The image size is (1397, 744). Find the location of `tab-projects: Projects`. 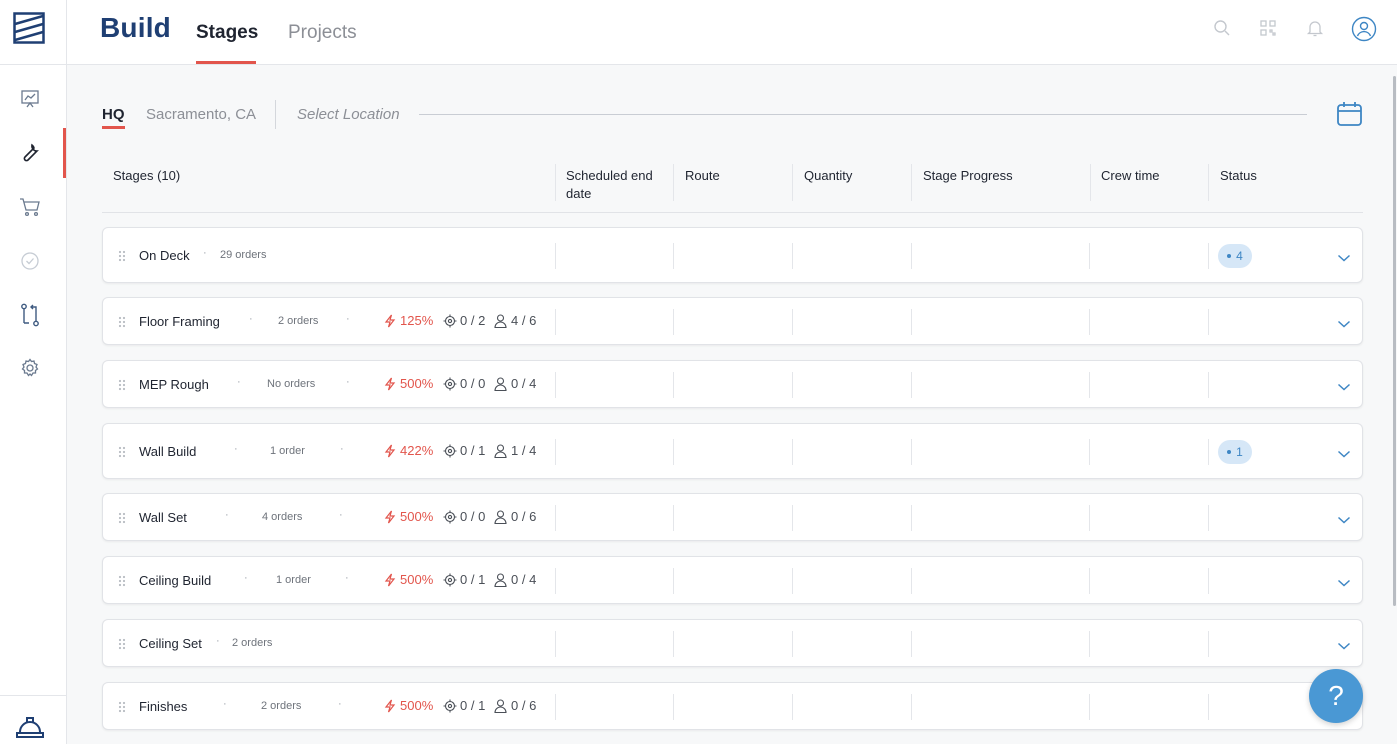

tab-projects: Projects is located at coordinates (322, 33).